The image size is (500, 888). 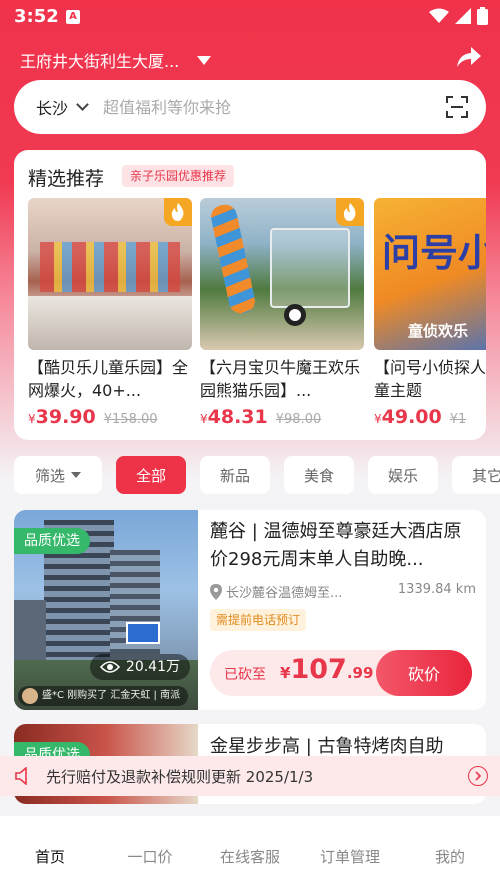 I want to click on filter-chip-new: 新品, so click(x=235, y=475).